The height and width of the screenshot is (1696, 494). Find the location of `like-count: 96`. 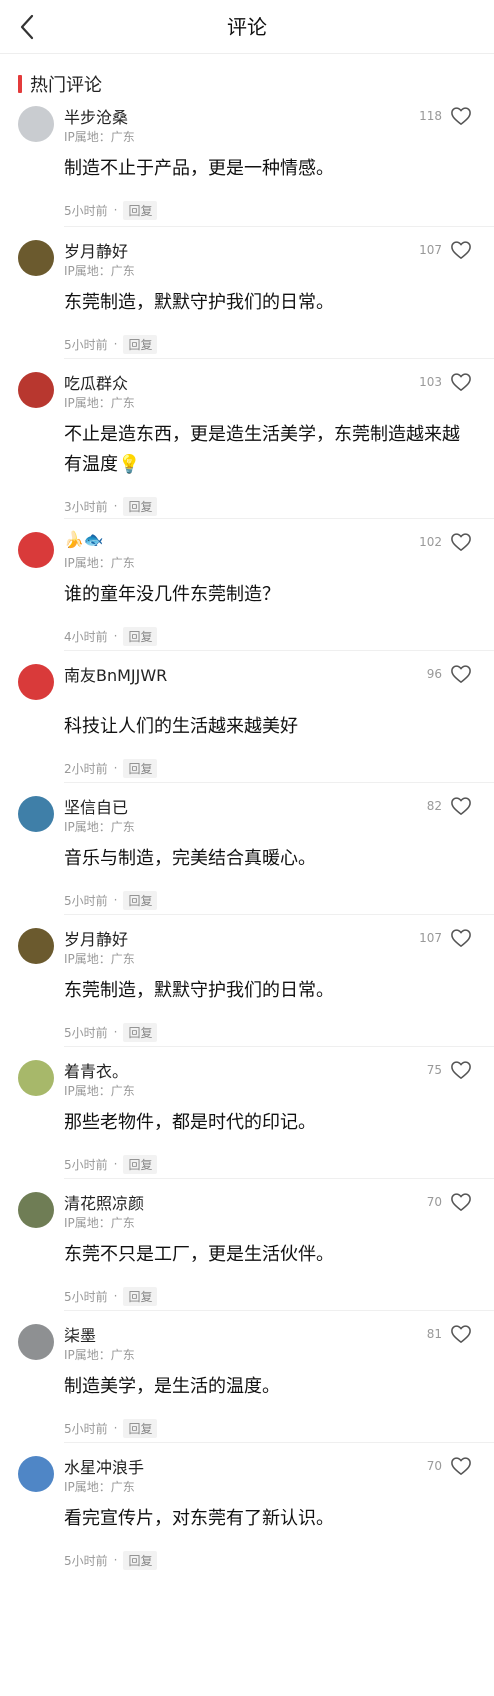

like-count: 96 is located at coordinates (434, 674).